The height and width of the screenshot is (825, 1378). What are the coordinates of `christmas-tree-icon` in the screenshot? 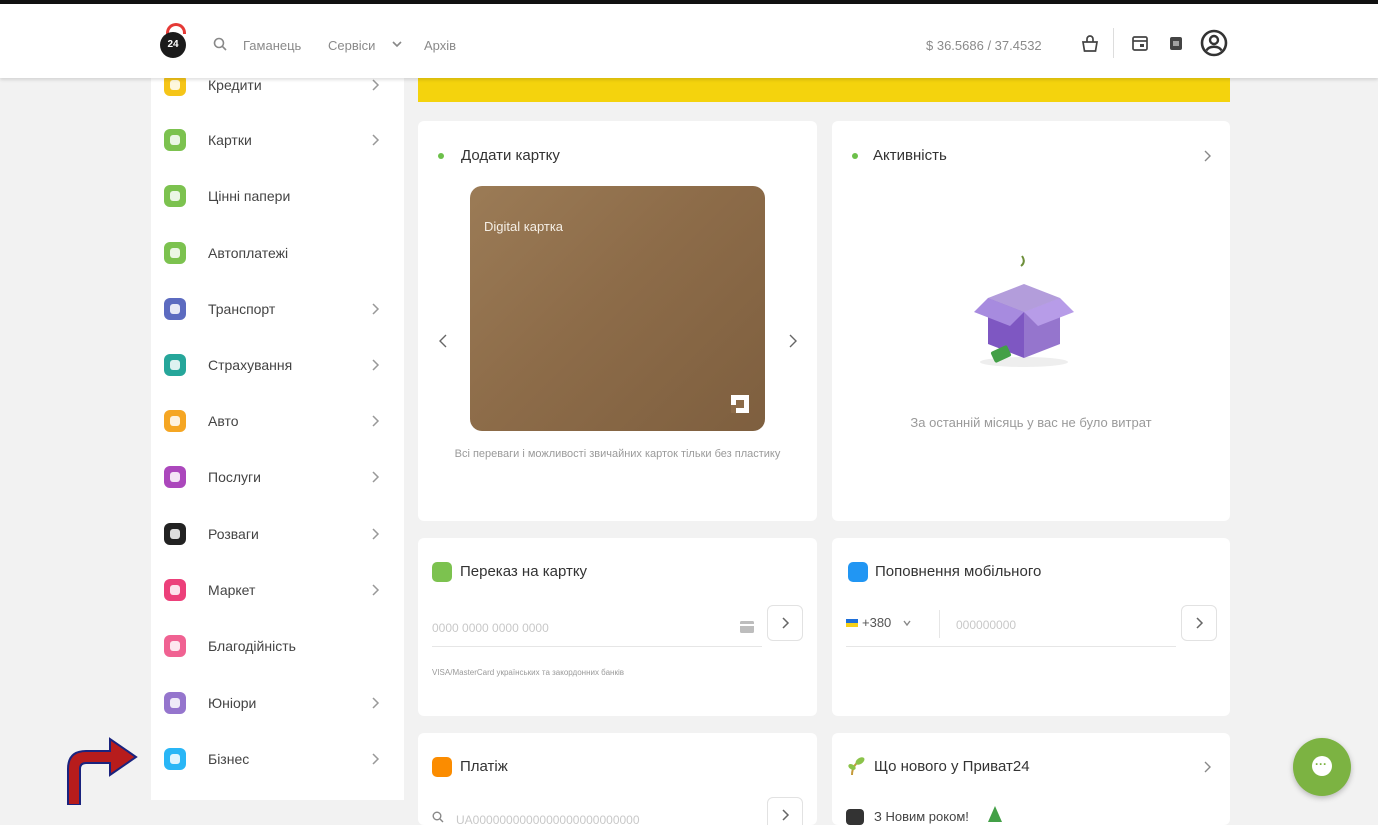 It's located at (995, 814).